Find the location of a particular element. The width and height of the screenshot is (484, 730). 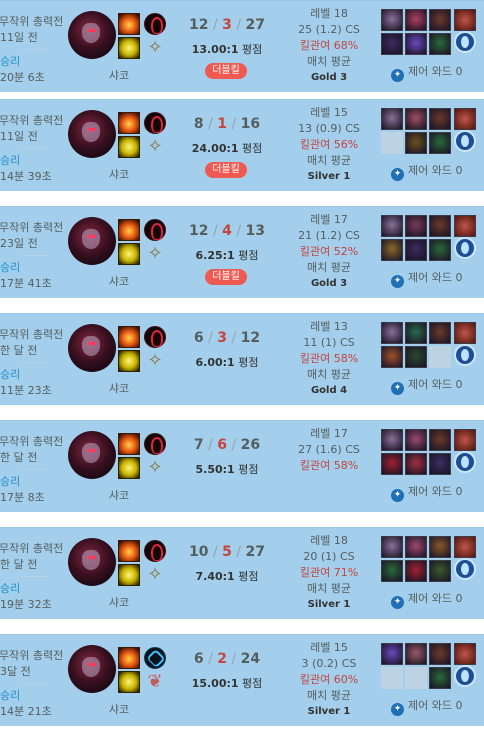

ward-icon: ✦ is located at coordinates (397, 709).